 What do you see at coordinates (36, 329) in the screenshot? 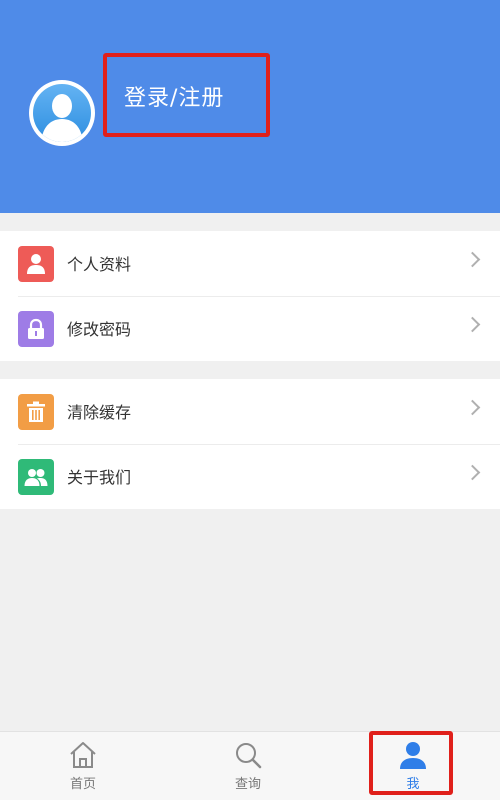
I see `lock-icon` at bounding box center [36, 329].